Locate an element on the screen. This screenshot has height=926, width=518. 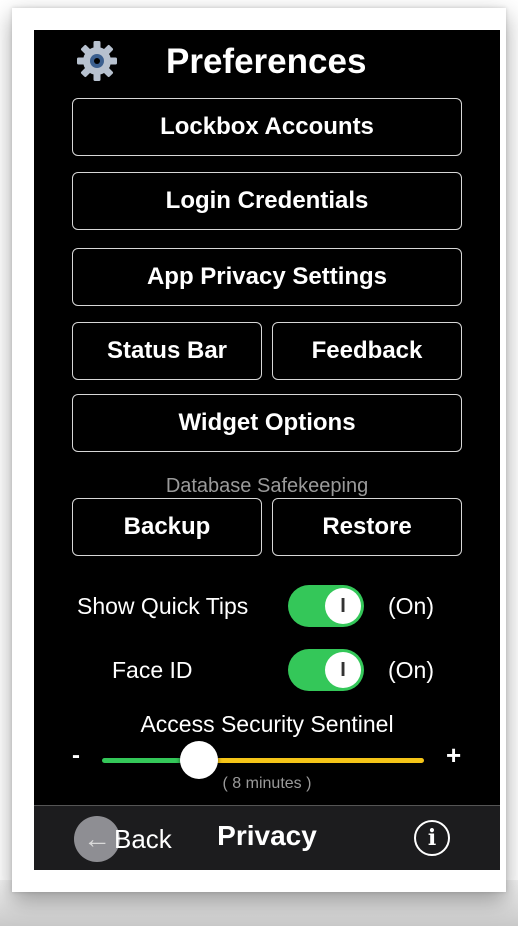
quick-tips-toggle: I is located at coordinates (326, 606).